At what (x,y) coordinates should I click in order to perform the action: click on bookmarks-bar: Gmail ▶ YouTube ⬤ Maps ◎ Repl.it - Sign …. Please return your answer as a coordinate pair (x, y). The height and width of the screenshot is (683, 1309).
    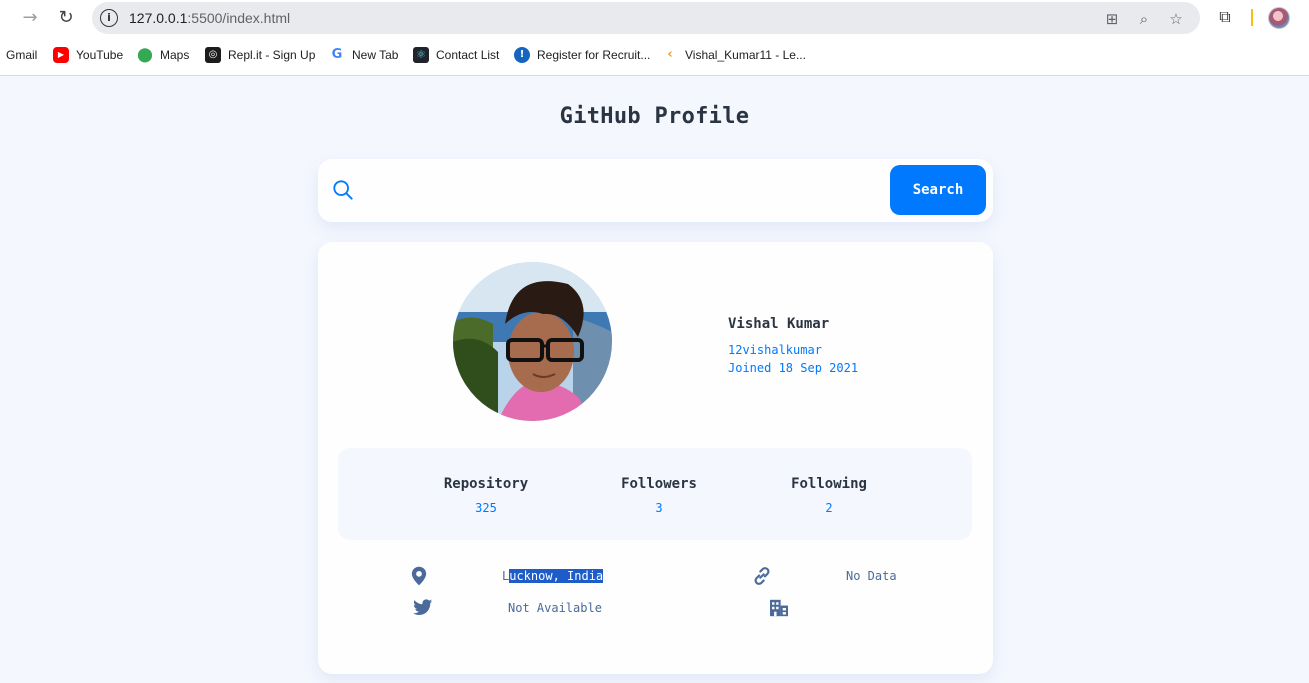
    Looking at the image, I should click on (654, 55).